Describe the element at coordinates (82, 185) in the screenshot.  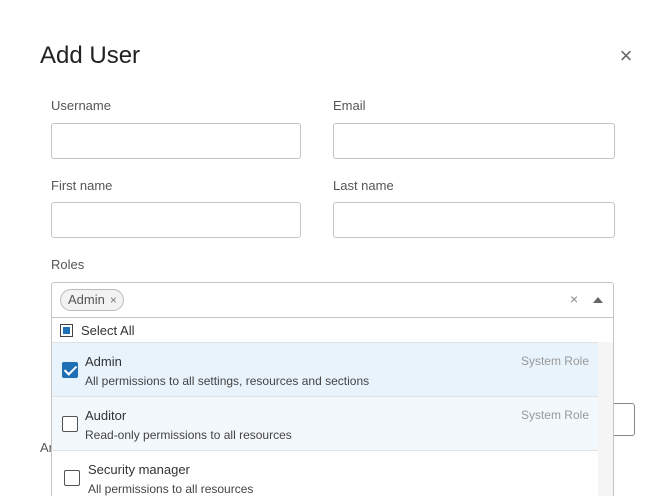
I see `first-name-label: First name` at that location.